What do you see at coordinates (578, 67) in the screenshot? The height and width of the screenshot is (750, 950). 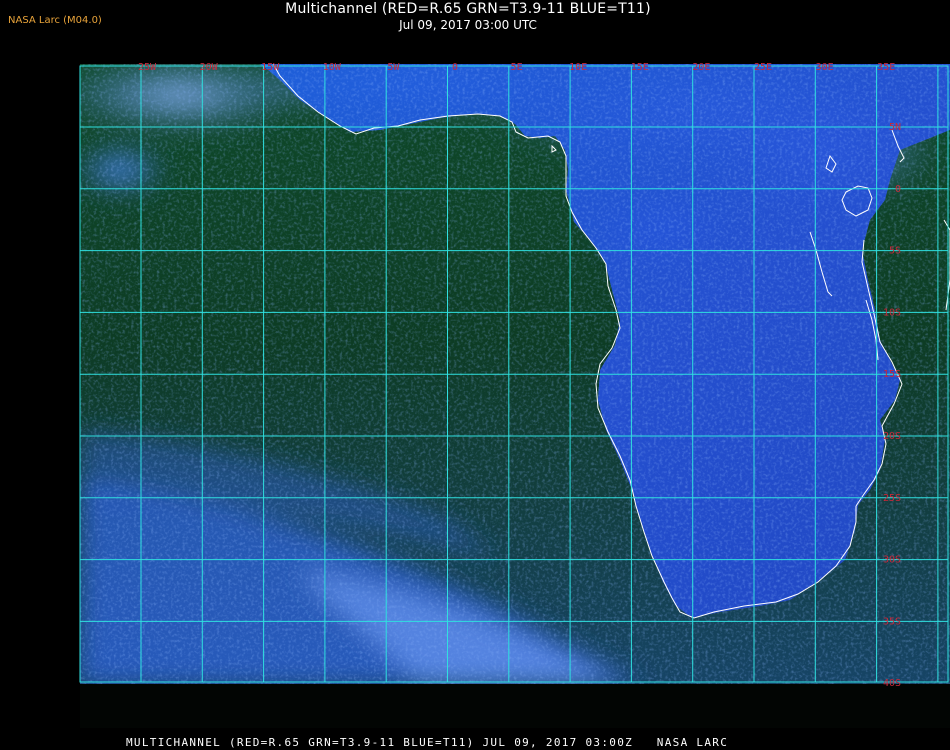 I see `longitude-label: 10E` at bounding box center [578, 67].